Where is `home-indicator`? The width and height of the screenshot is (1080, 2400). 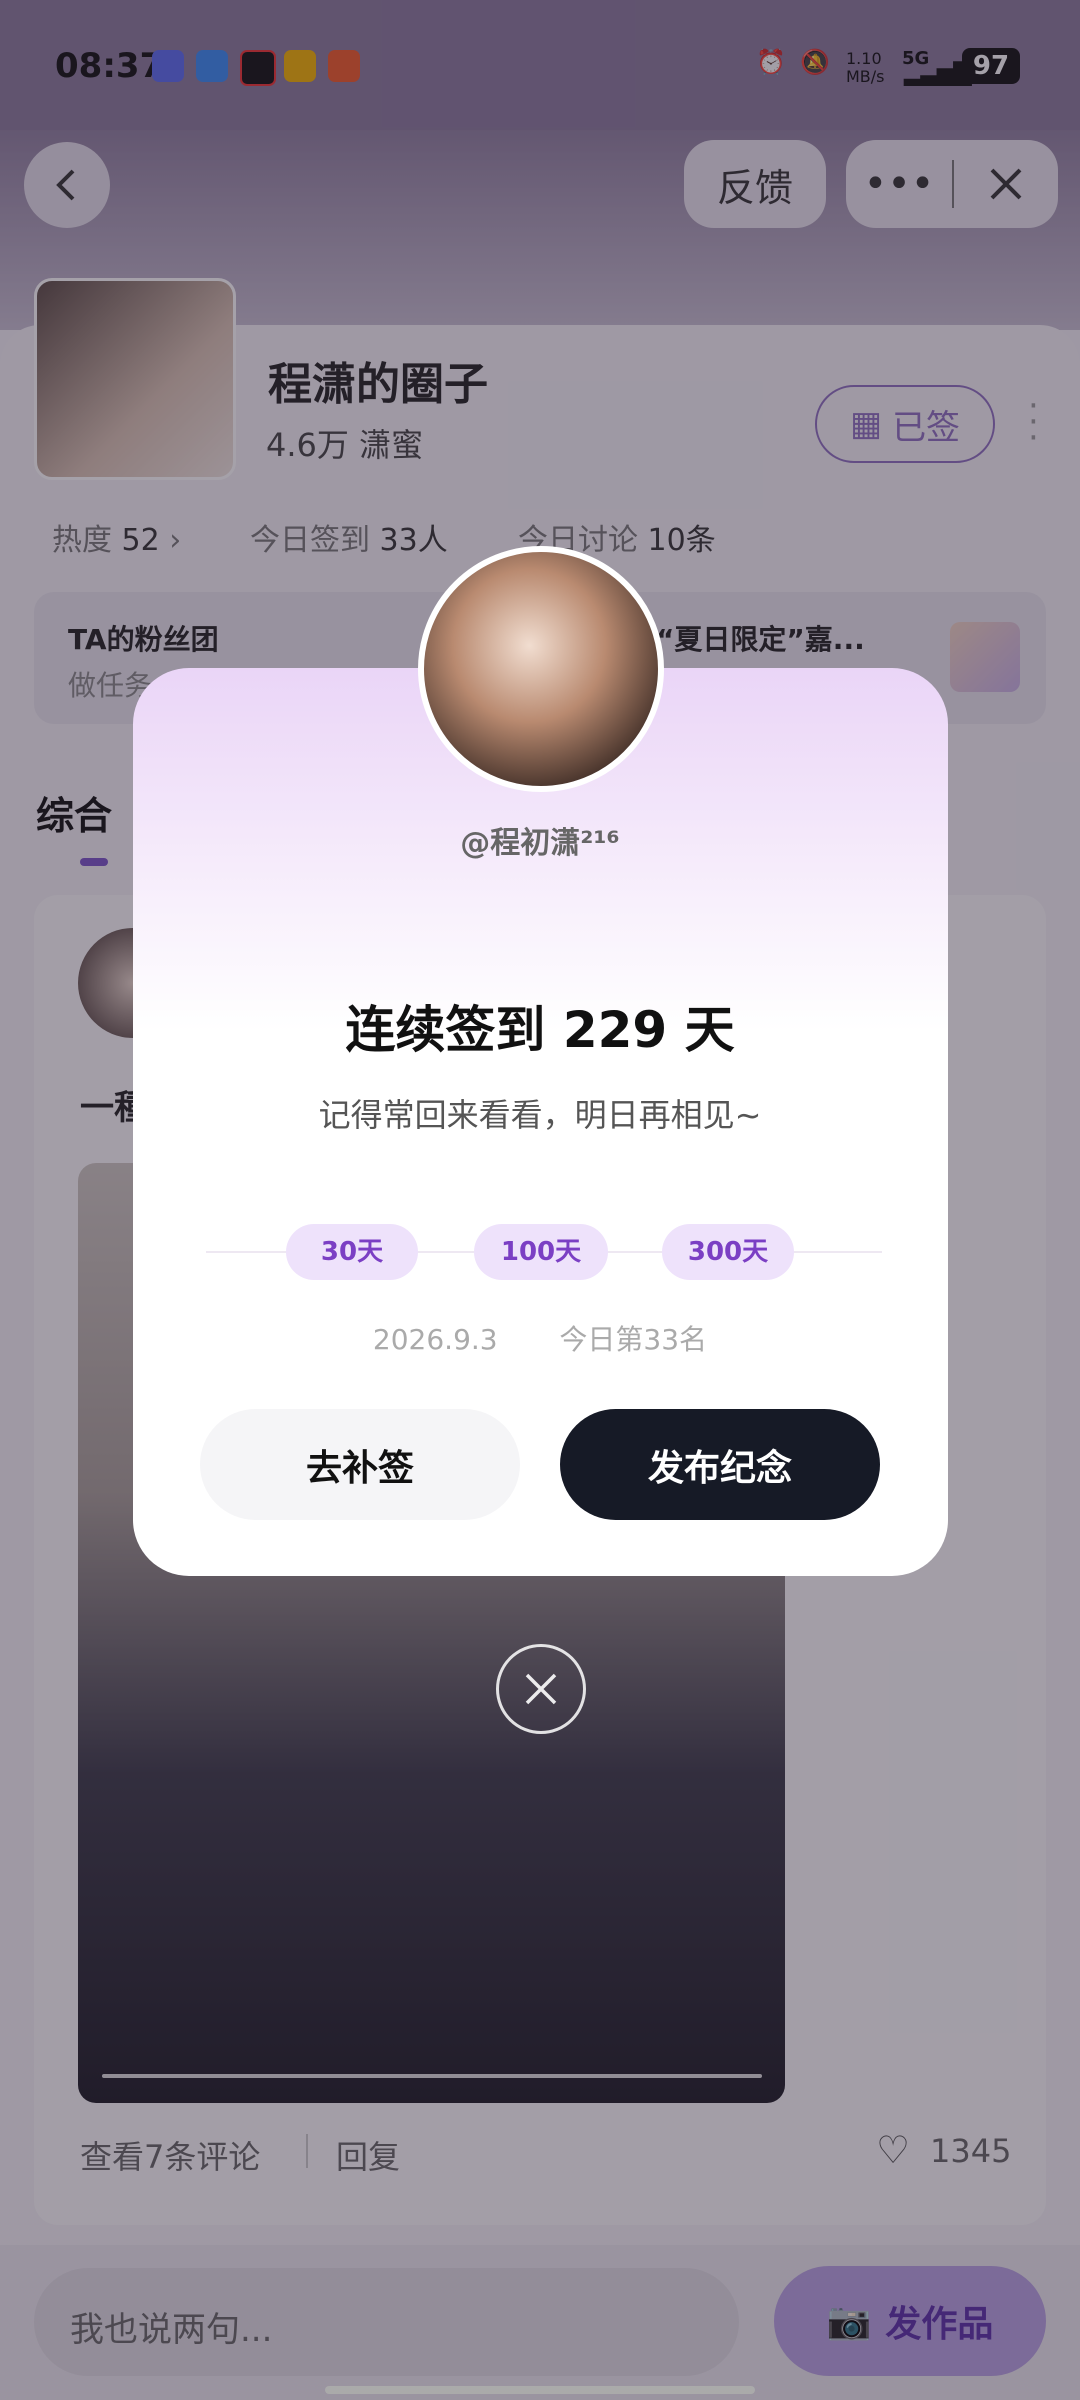 home-indicator is located at coordinates (540, 2390).